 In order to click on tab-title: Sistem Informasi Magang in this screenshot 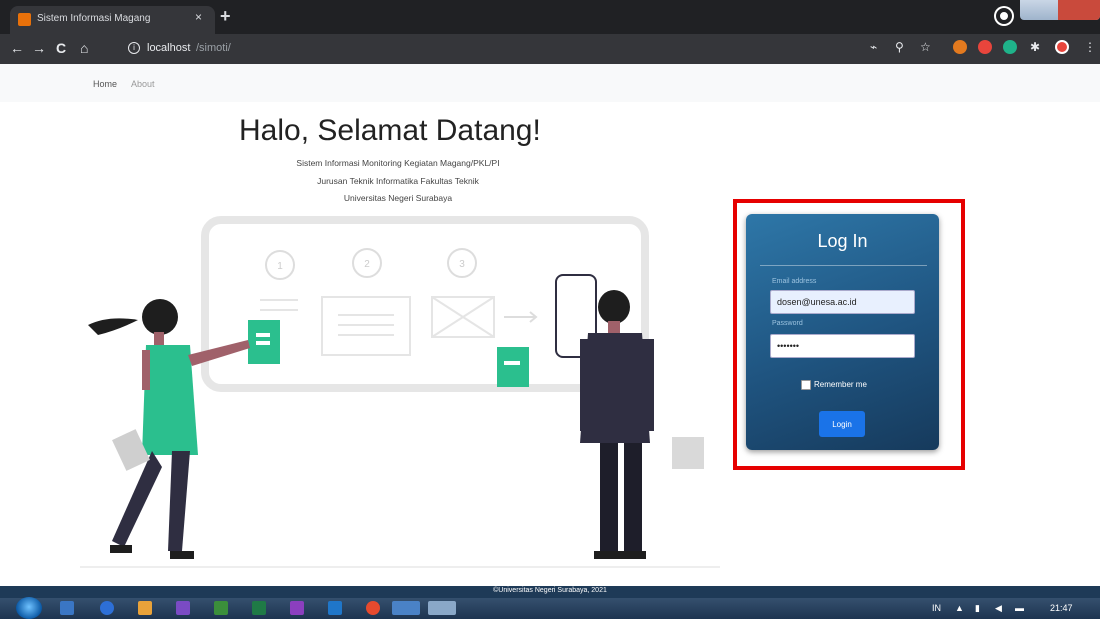, I will do `click(94, 18)`.